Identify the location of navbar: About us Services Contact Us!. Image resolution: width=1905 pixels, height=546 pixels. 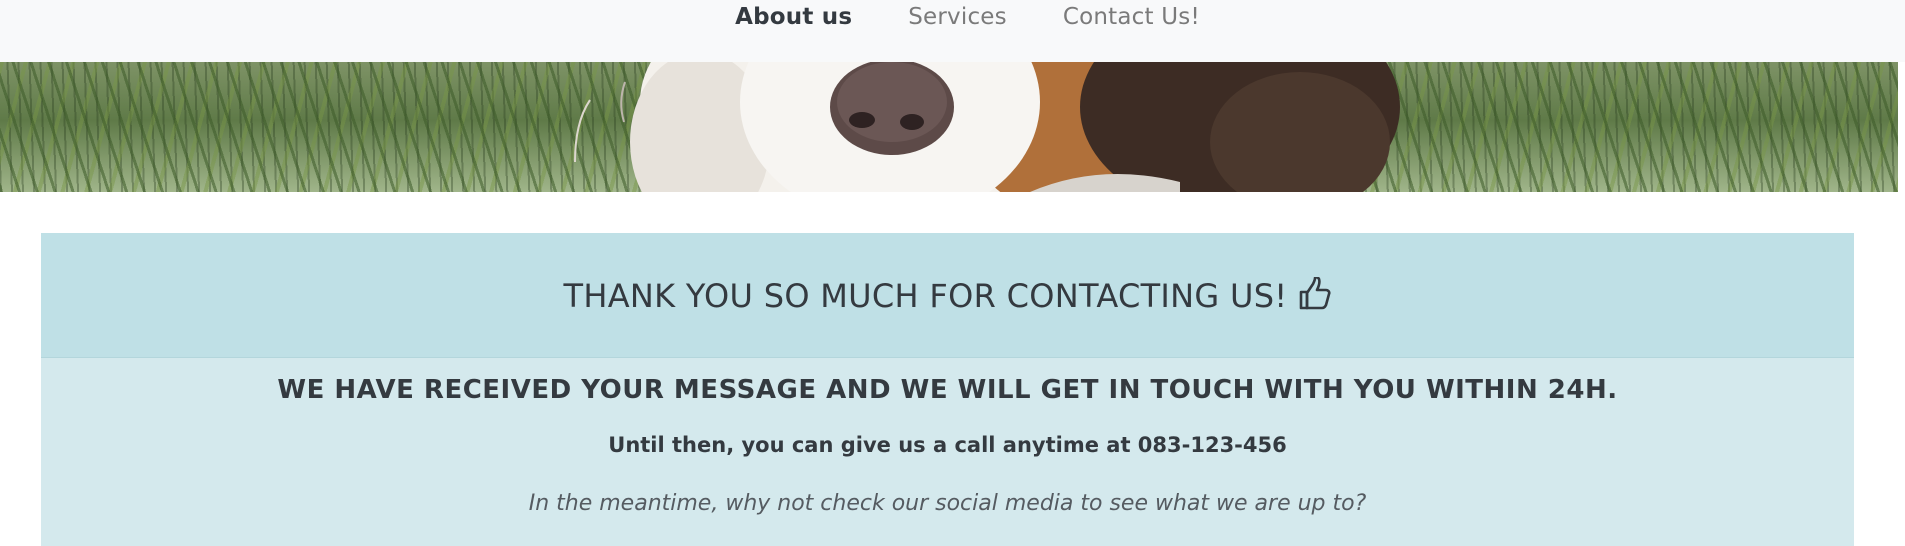
(952, 31).